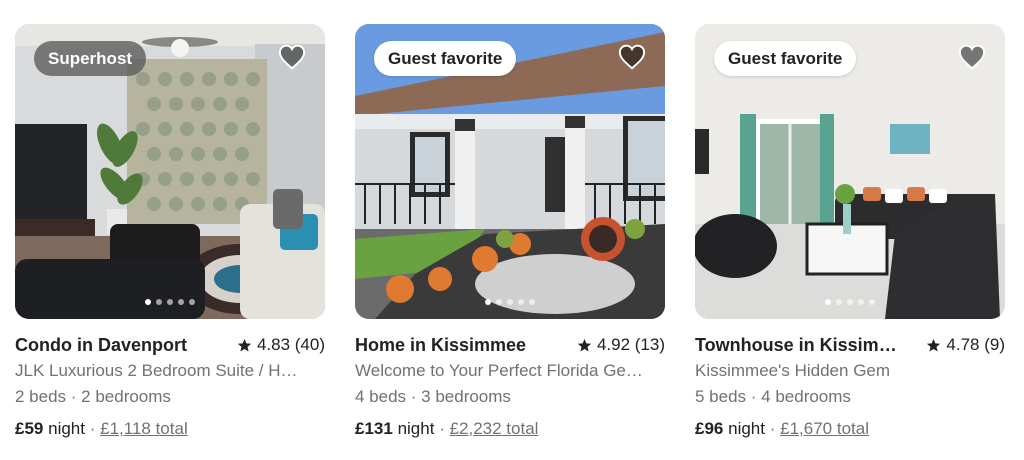 The height and width of the screenshot is (460, 1024). I want to click on listing-price: £131 night · £2,232 total, so click(510, 429).